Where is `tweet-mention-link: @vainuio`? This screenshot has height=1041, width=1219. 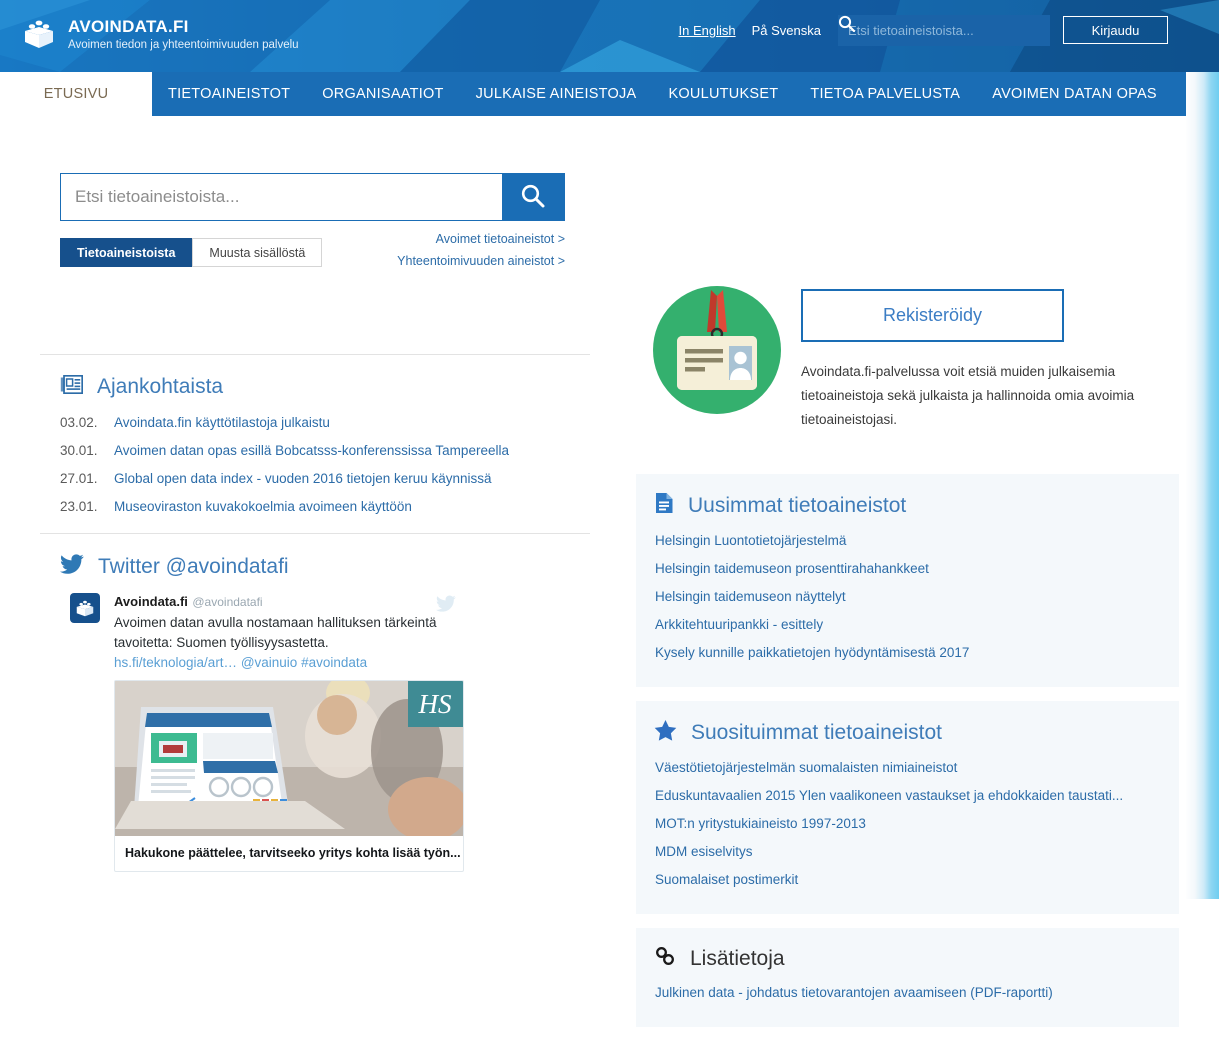 tweet-mention-link: @vainuio is located at coordinates (269, 662).